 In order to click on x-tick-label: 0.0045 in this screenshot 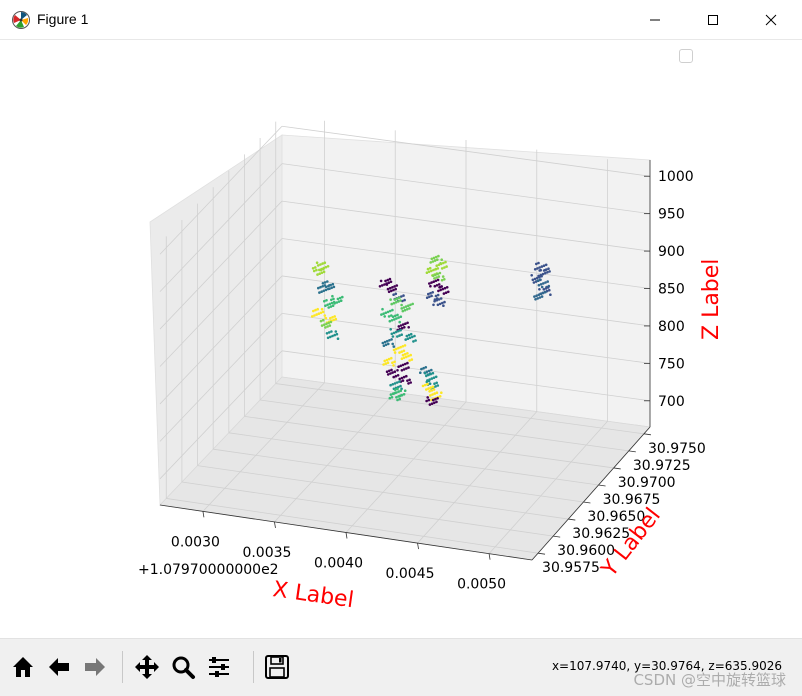, I will do `click(410, 574)`.